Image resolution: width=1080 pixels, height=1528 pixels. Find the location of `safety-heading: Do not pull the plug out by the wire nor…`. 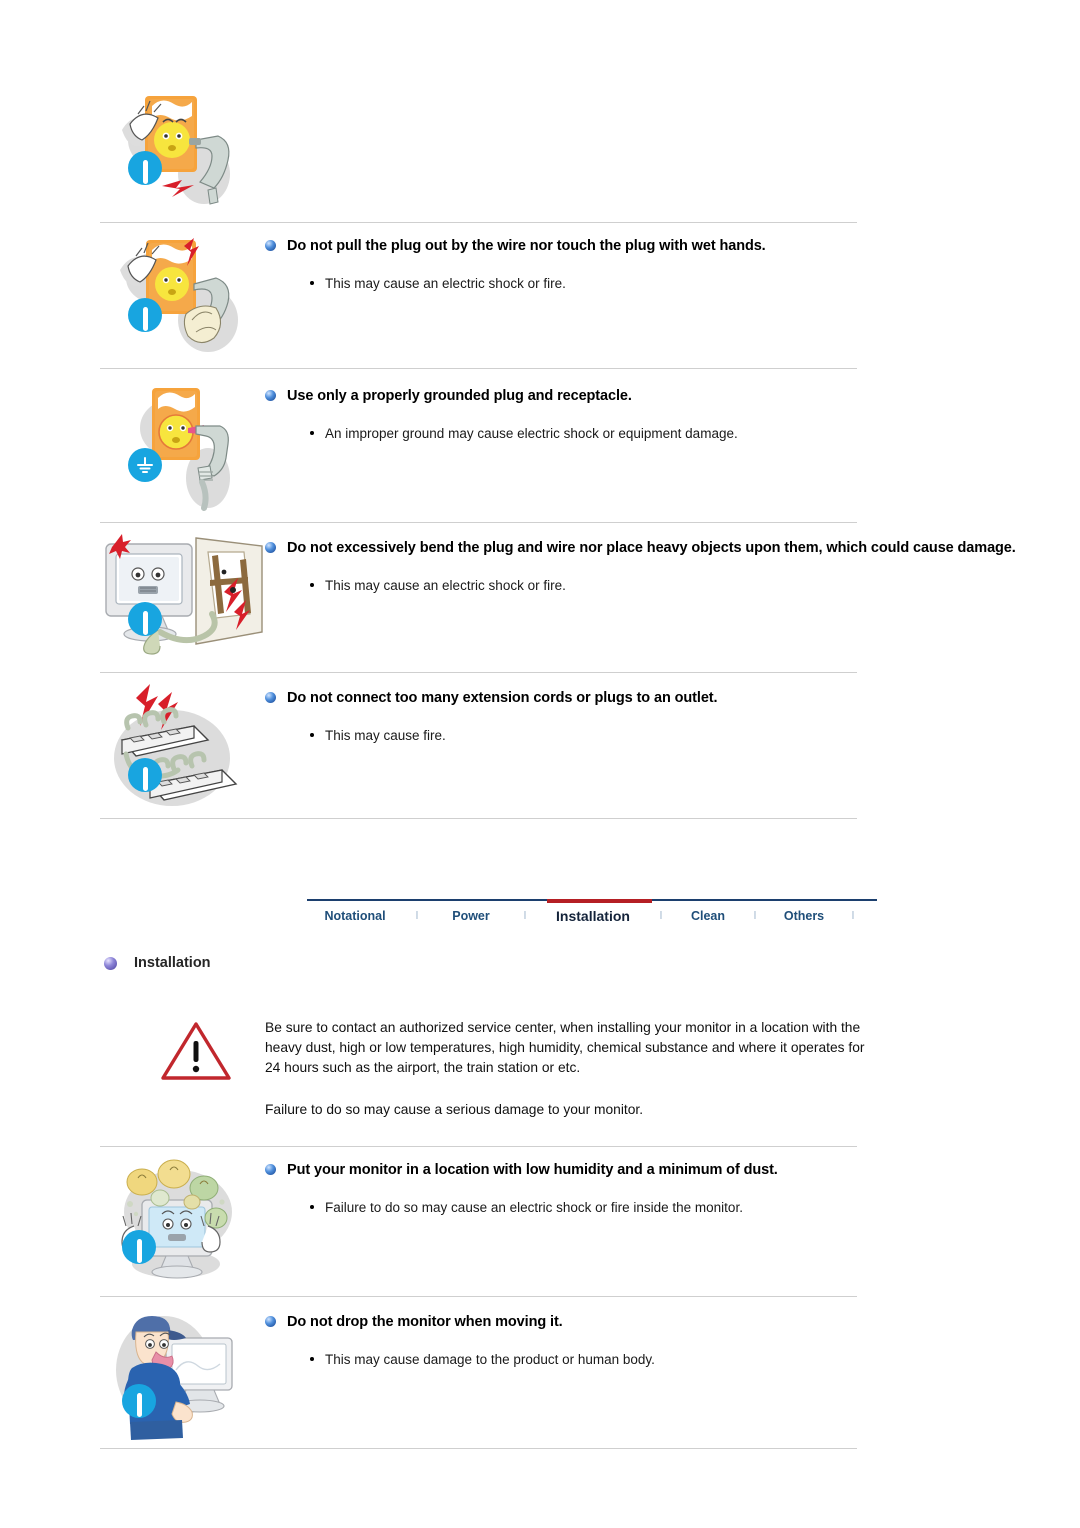

safety-heading: Do not pull the plug out by the wire nor… is located at coordinates (515, 246).